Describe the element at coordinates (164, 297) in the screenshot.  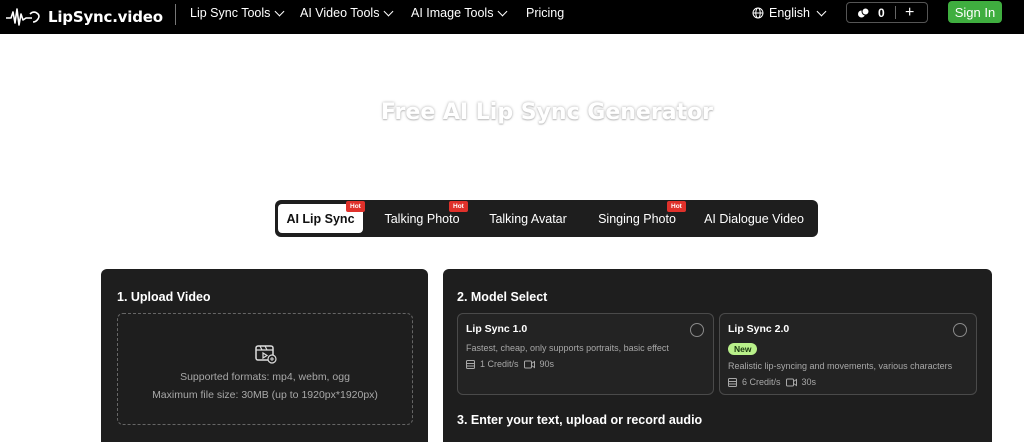
I see `upload-section-title: 1. Upload Video` at that location.